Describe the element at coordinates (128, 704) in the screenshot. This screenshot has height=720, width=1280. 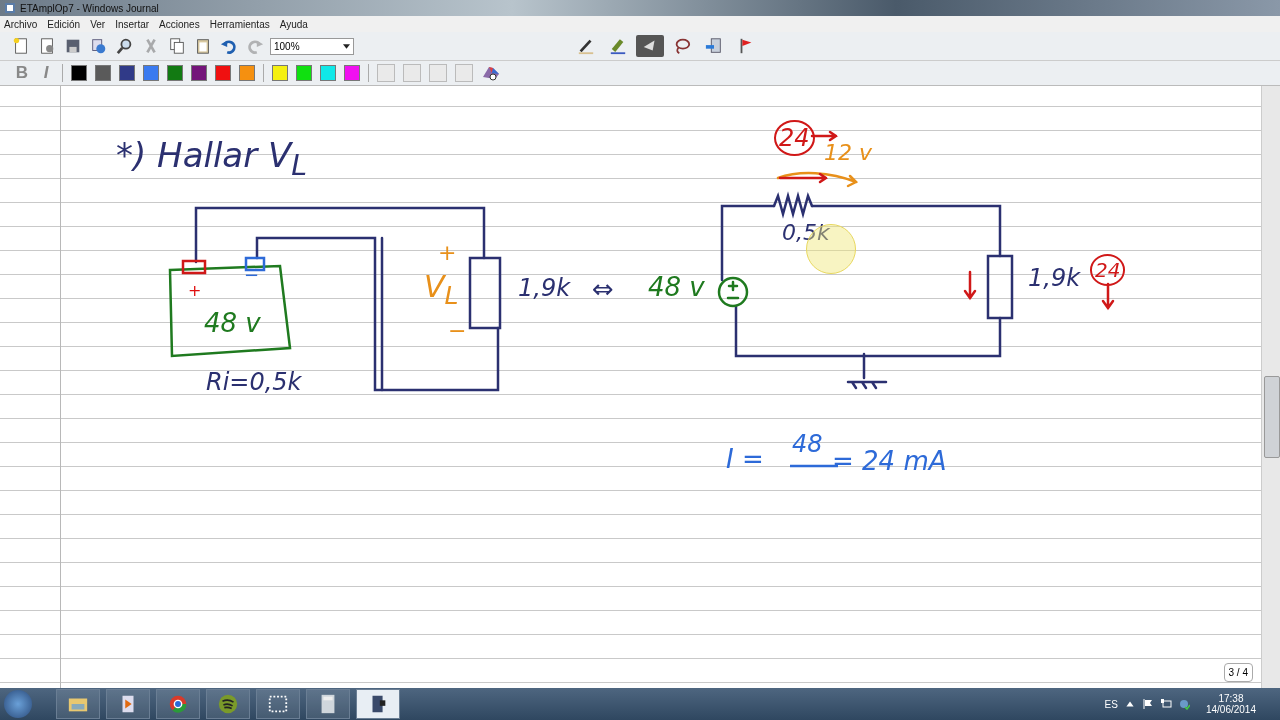
I see `media-taskbar-button` at that location.